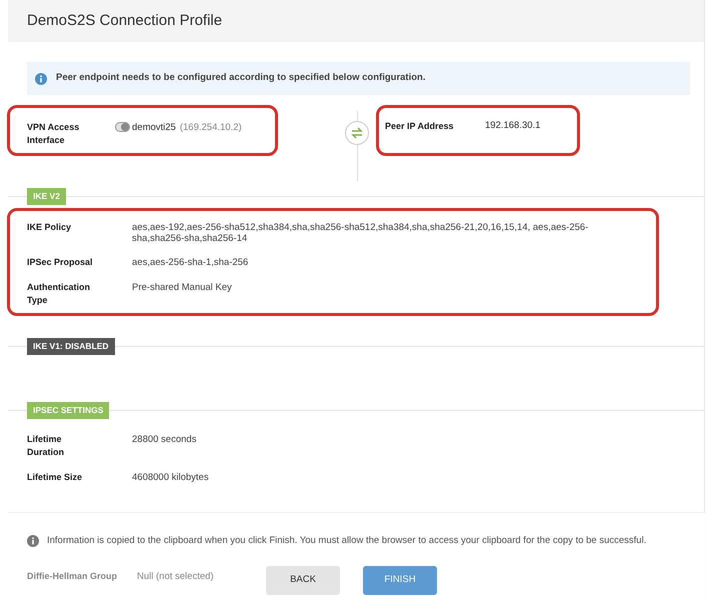  I want to click on section-badge: IKE V2, so click(46, 196).